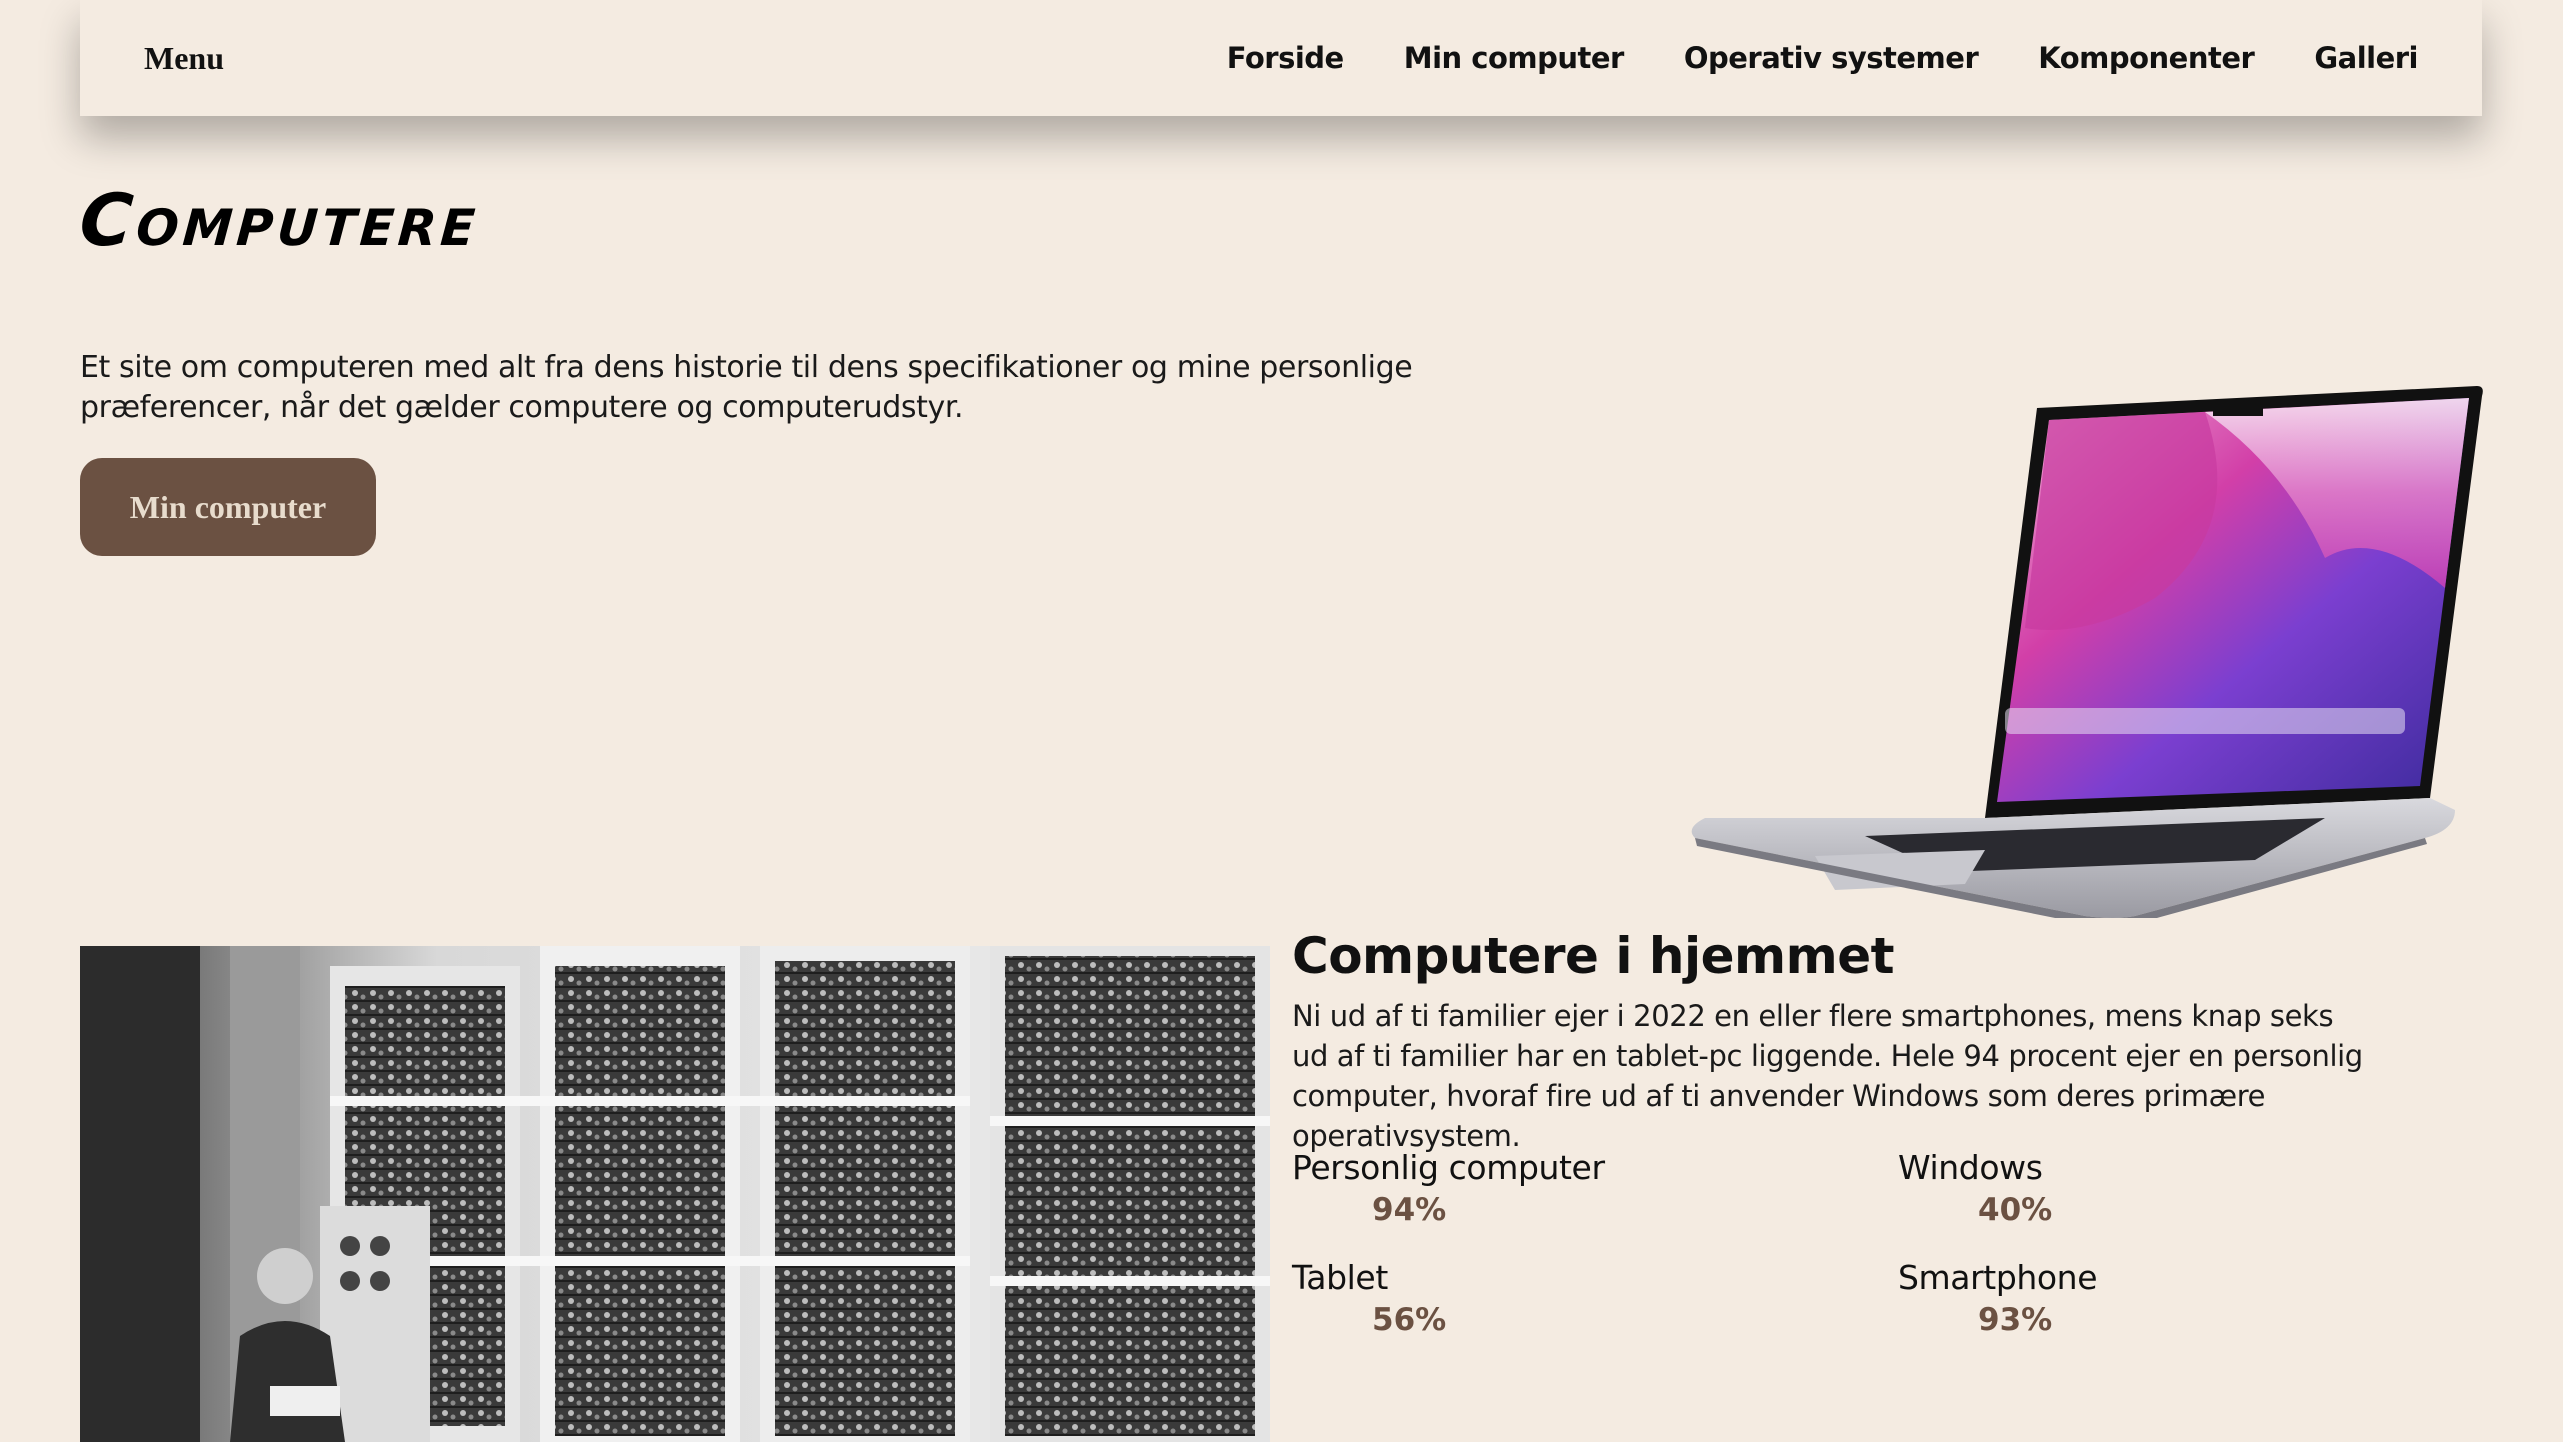 This screenshot has height=1442, width=2563. Describe the element at coordinates (228, 507) in the screenshot. I see `min-computer-button: Min computer` at that location.